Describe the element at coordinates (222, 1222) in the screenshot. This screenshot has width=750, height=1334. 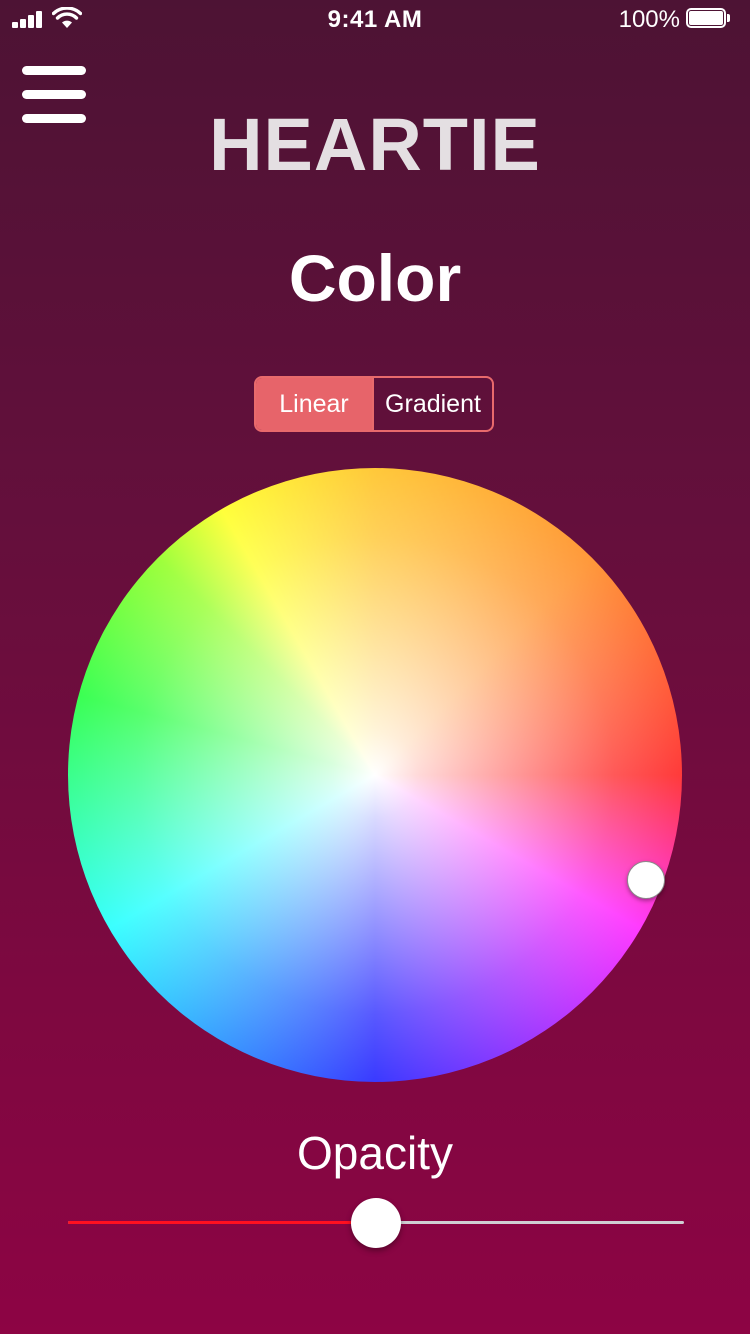
I see `opacity-slider-fill` at that location.